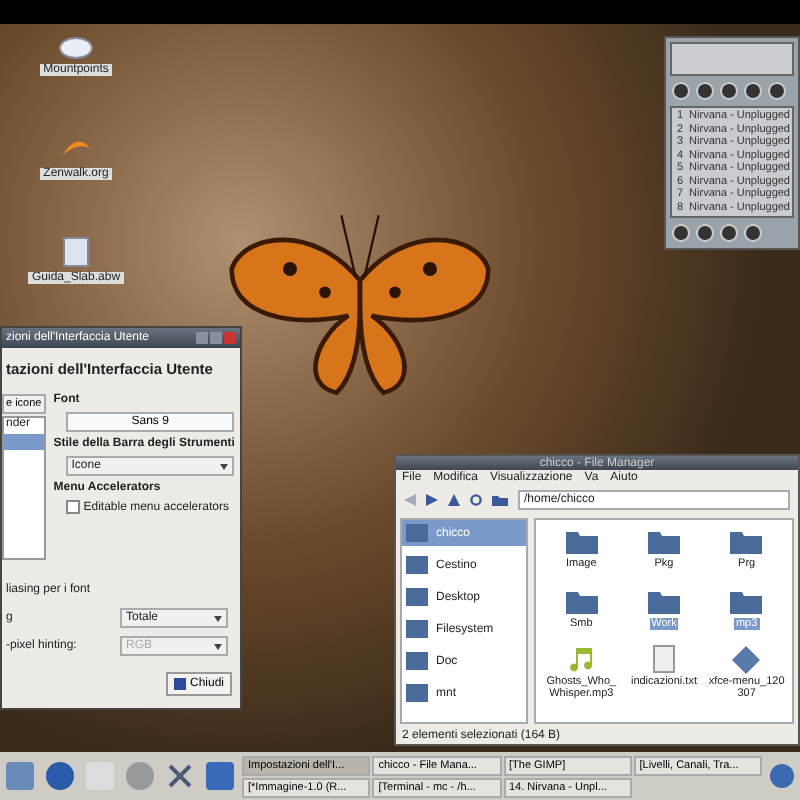 The image size is (800, 800). Describe the element at coordinates (782, 776) in the screenshot. I see `tray-icon` at that location.